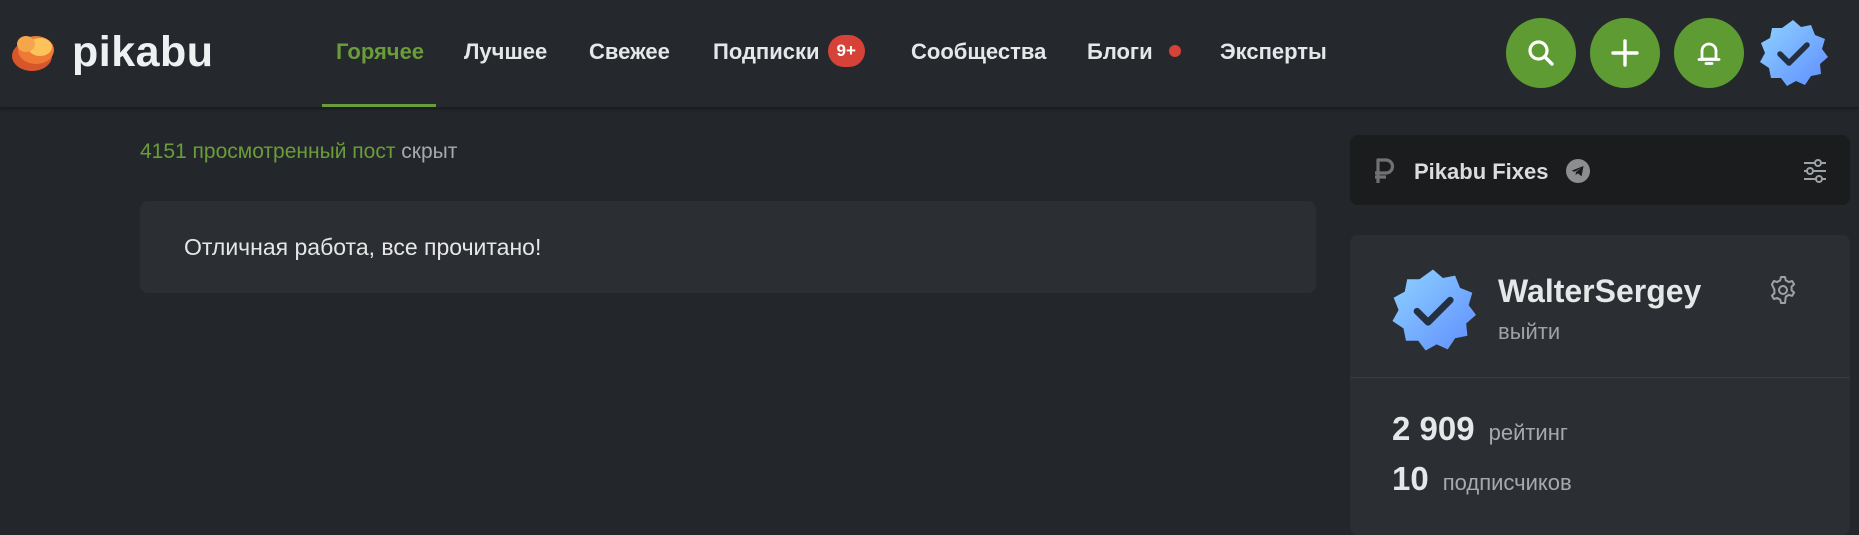 The width and height of the screenshot is (1859, 535). I want to click on telegram-icon, so click(1578, 171).